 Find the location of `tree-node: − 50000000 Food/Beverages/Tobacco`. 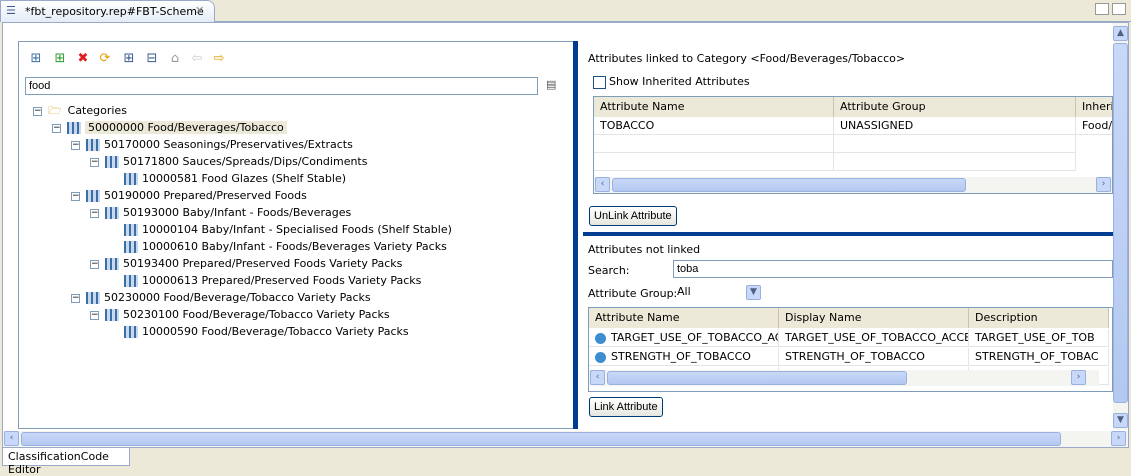

tree-node: − 50000000 Food/Beverages/Tobacco is located at coordinates (169, 127).